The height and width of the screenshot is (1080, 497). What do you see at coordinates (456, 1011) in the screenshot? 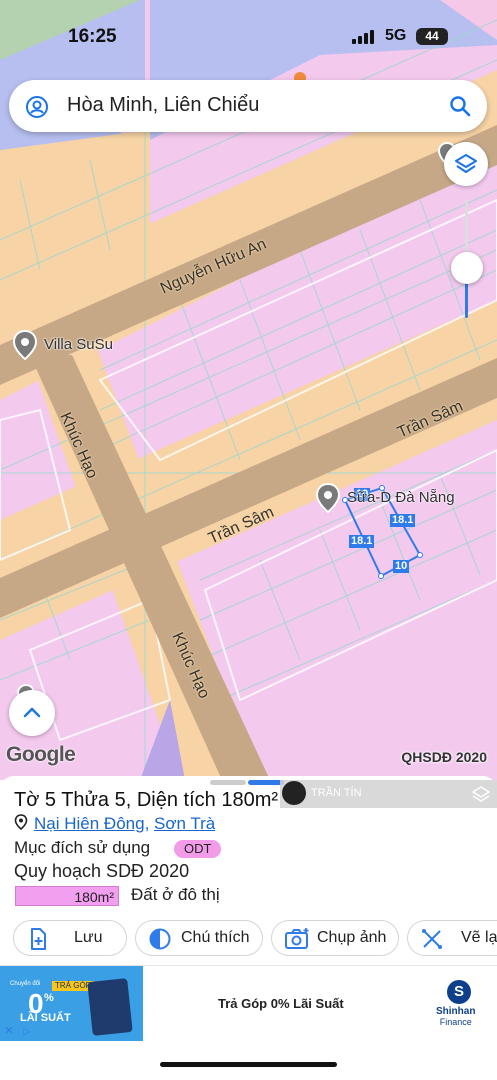
I see `ad-brand-line1: Shinhan` at bounding box center [456, 1011].